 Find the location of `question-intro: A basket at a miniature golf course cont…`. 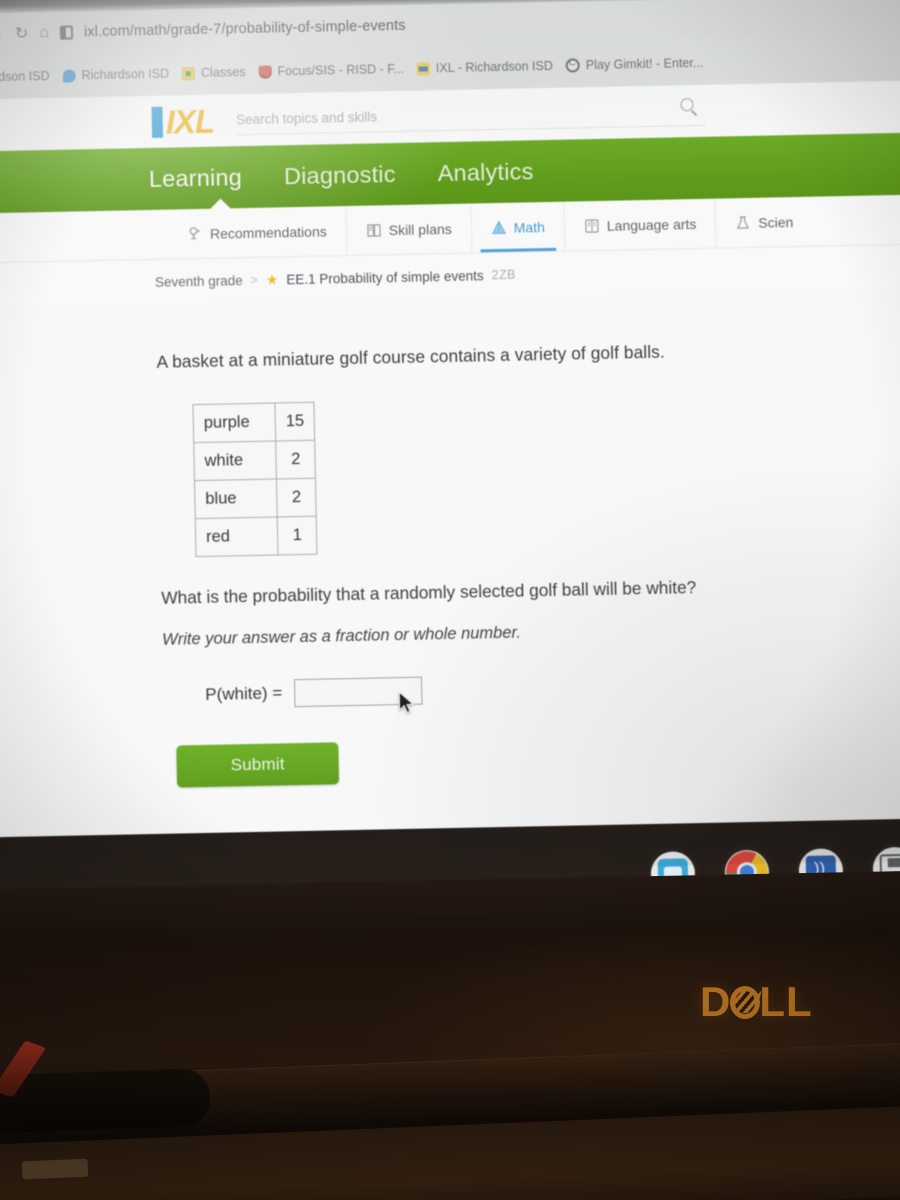

question-intro: A basket at a miniature golf course cont… is located at coordinates (411, 356).